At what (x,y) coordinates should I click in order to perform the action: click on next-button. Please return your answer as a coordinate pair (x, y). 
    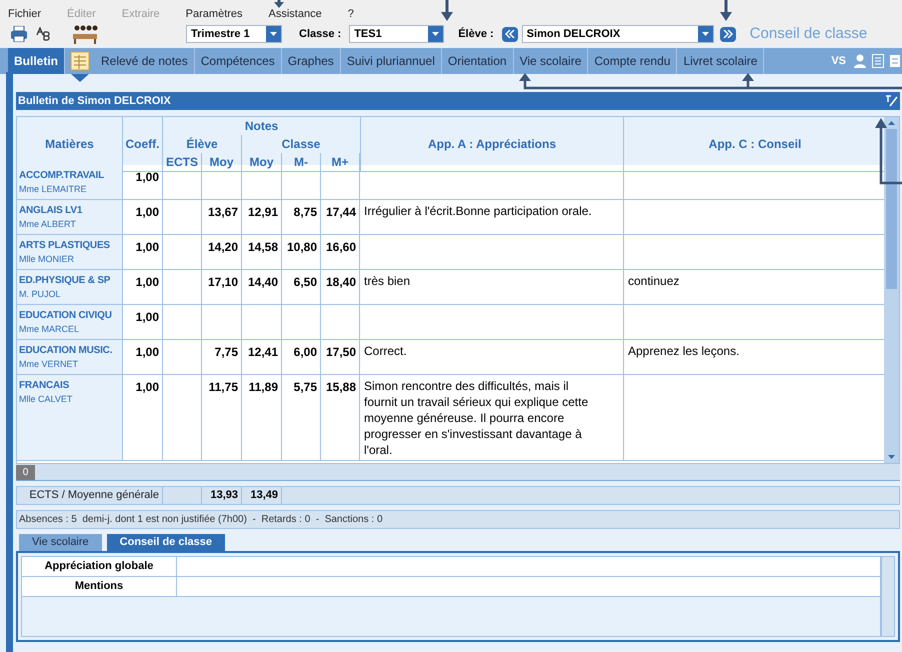
    Looking at the image, I should click on (728, 34).